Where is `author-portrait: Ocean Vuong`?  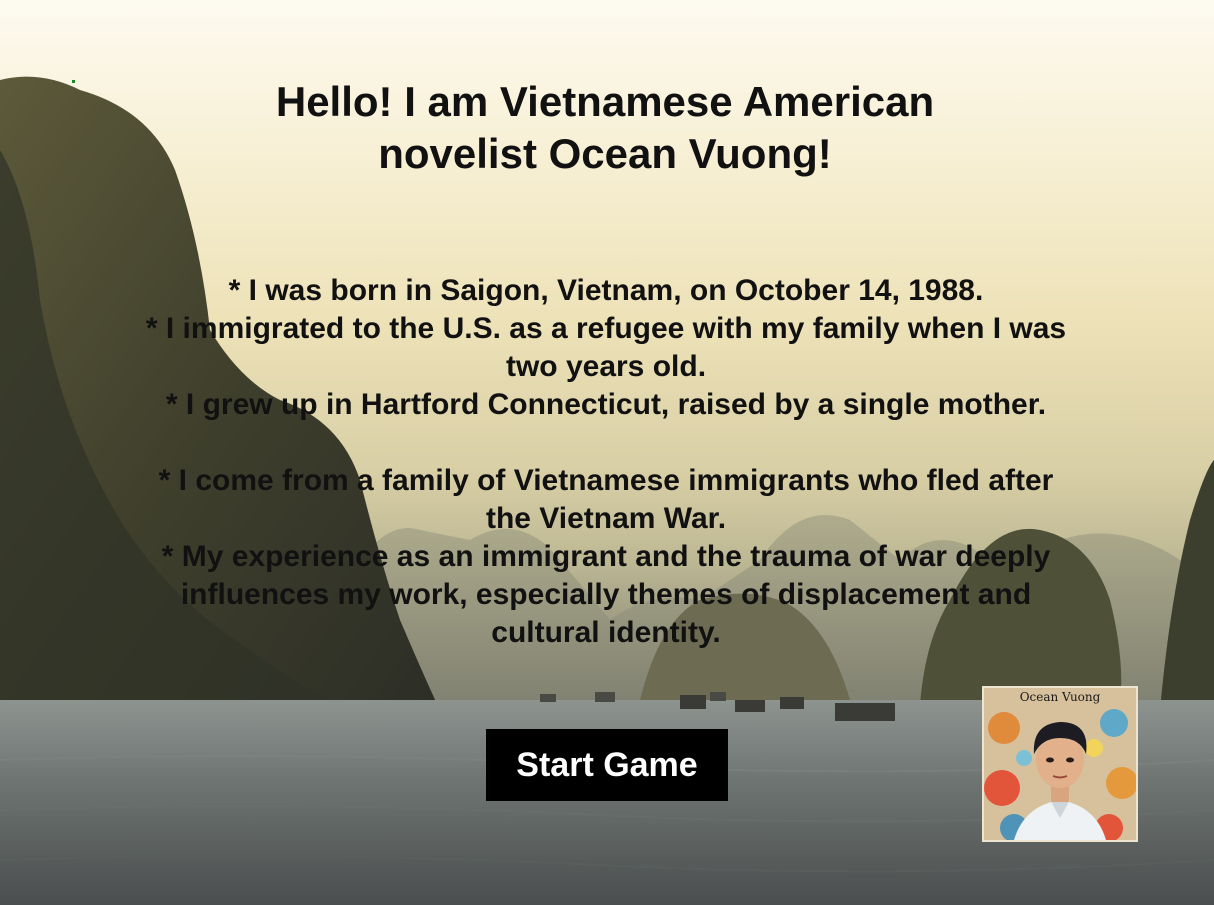 author-portrait: Ocean Vuong is located at coordinates (1060, 764).